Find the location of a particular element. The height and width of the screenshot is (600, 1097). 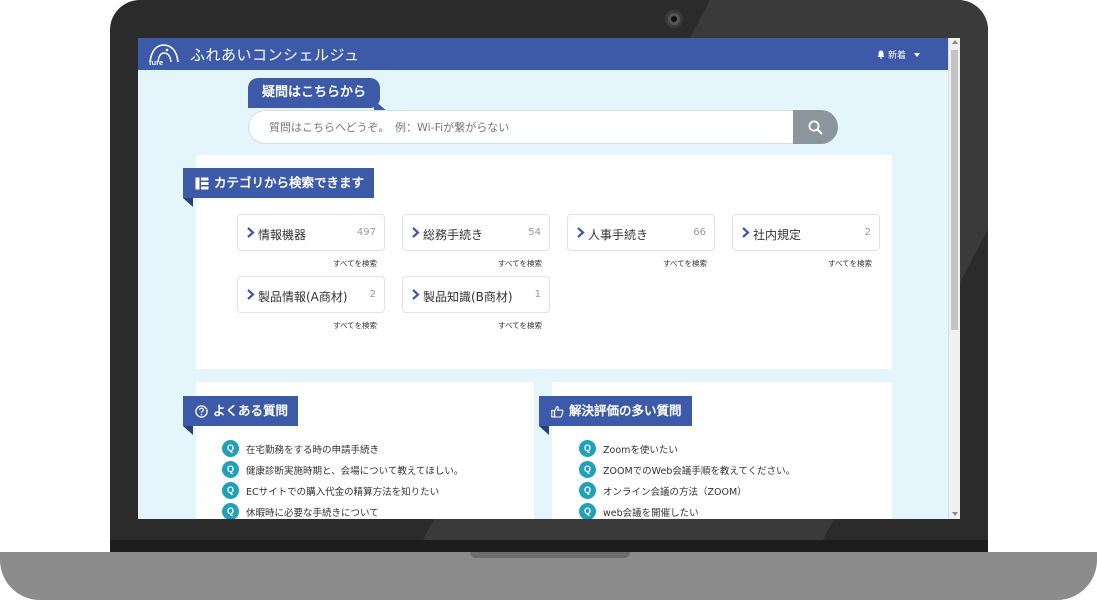

rated-item: Q オンライン会議の方法（ZOOM） is located at coordinates (687, 490).